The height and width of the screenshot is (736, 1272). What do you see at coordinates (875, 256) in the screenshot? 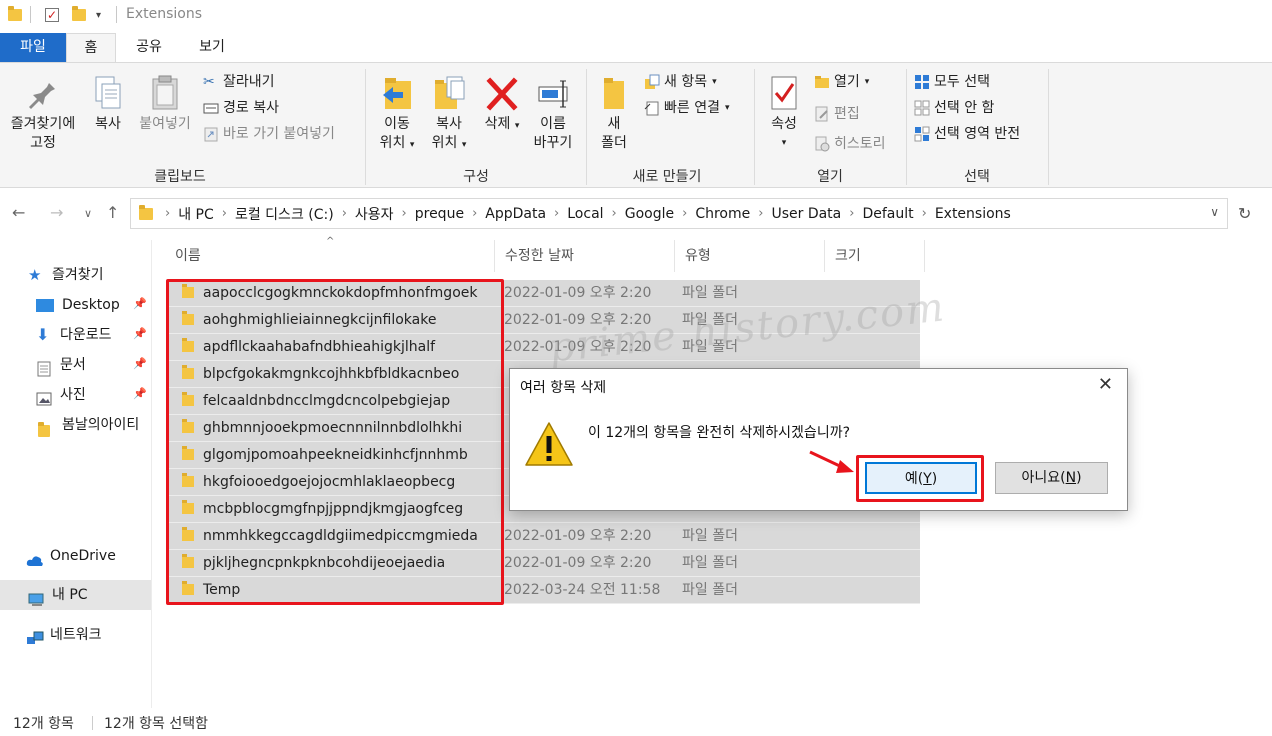
I see `column-size: 크기` at bounding box center [875, 256].